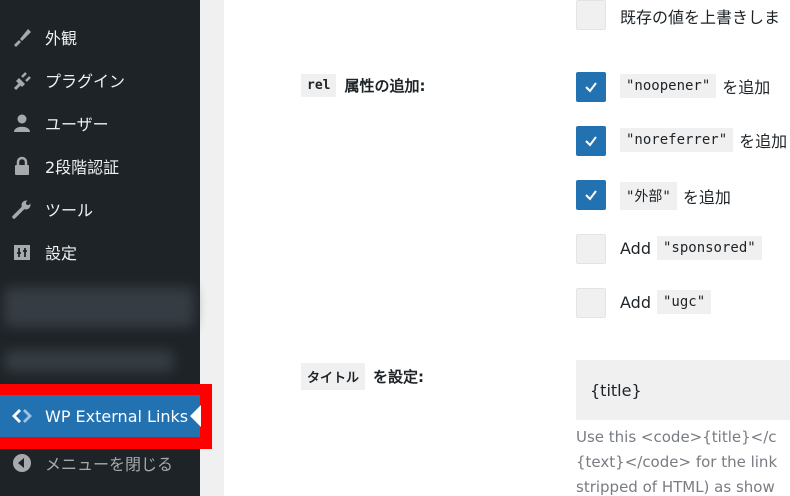 This screenshot has width=790, height=496. I want to click on sidebar-item-two-factor: 2段階認証, so click(100, 165).